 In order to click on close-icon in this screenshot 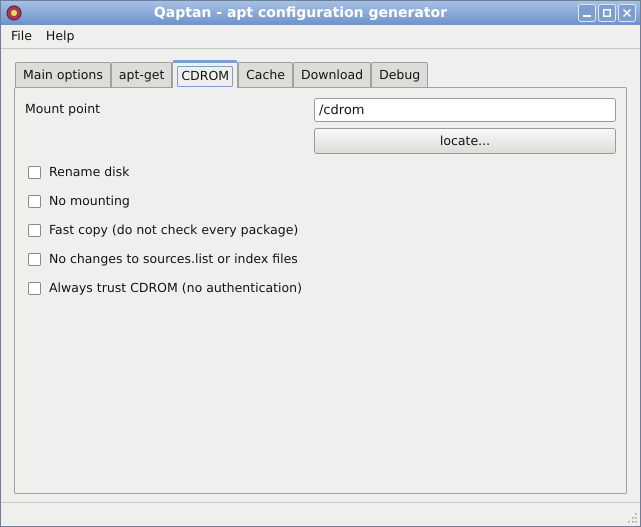, I will do `click(627, 13)`.